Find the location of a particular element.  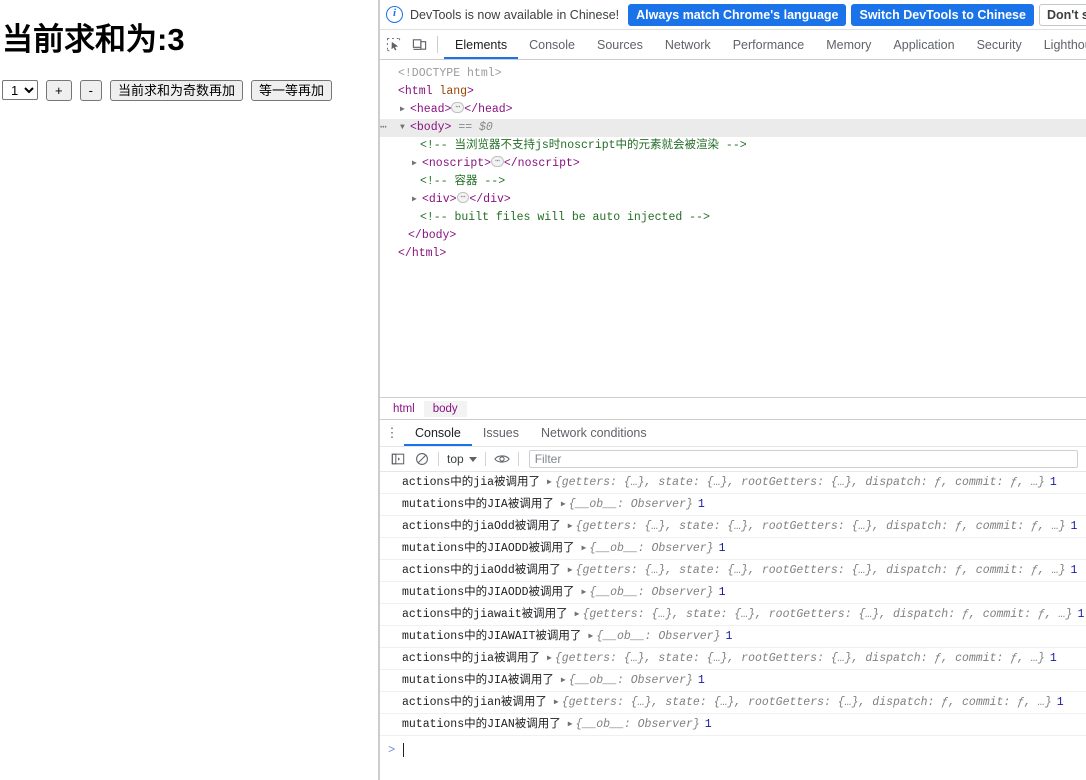

dom-node-noscript: ▶ <noscript> ⋯ </noscript> is located at coordinates (733, 164).